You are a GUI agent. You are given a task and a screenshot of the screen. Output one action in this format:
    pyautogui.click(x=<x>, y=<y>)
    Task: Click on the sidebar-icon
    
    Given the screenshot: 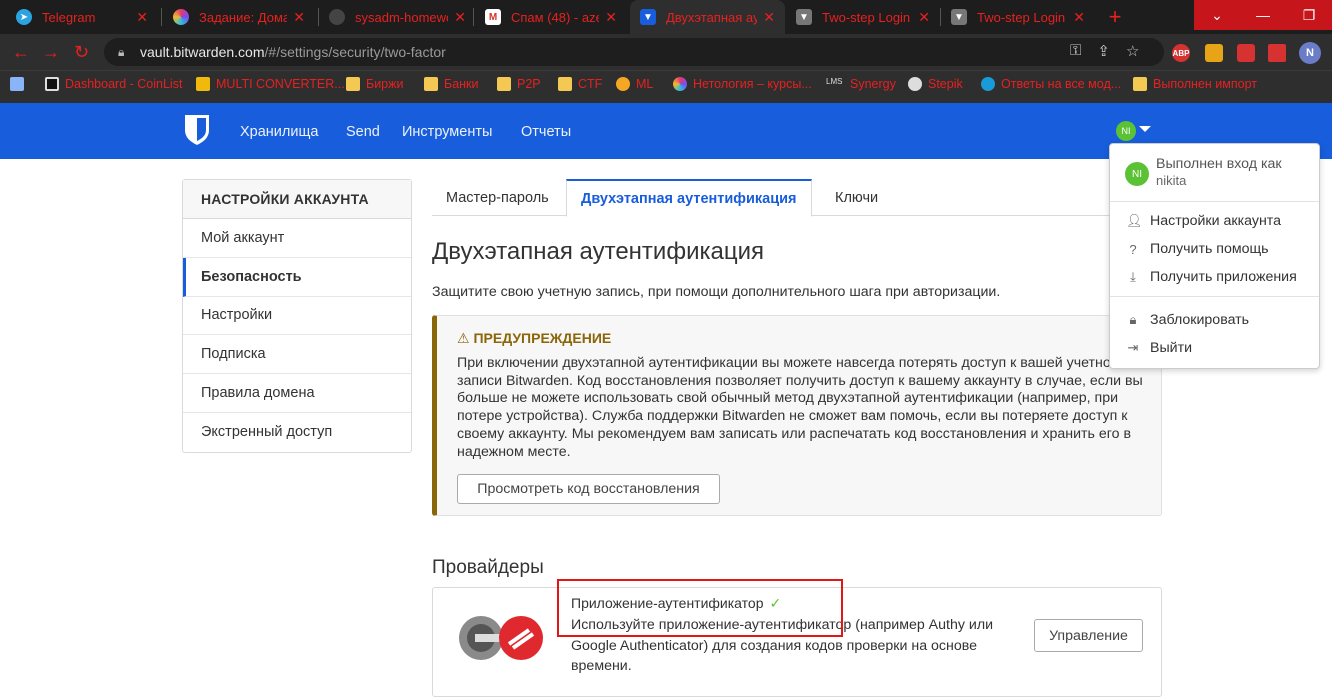 What is the action you would take?
    pyautogui.click(x=1277, y=53)
    